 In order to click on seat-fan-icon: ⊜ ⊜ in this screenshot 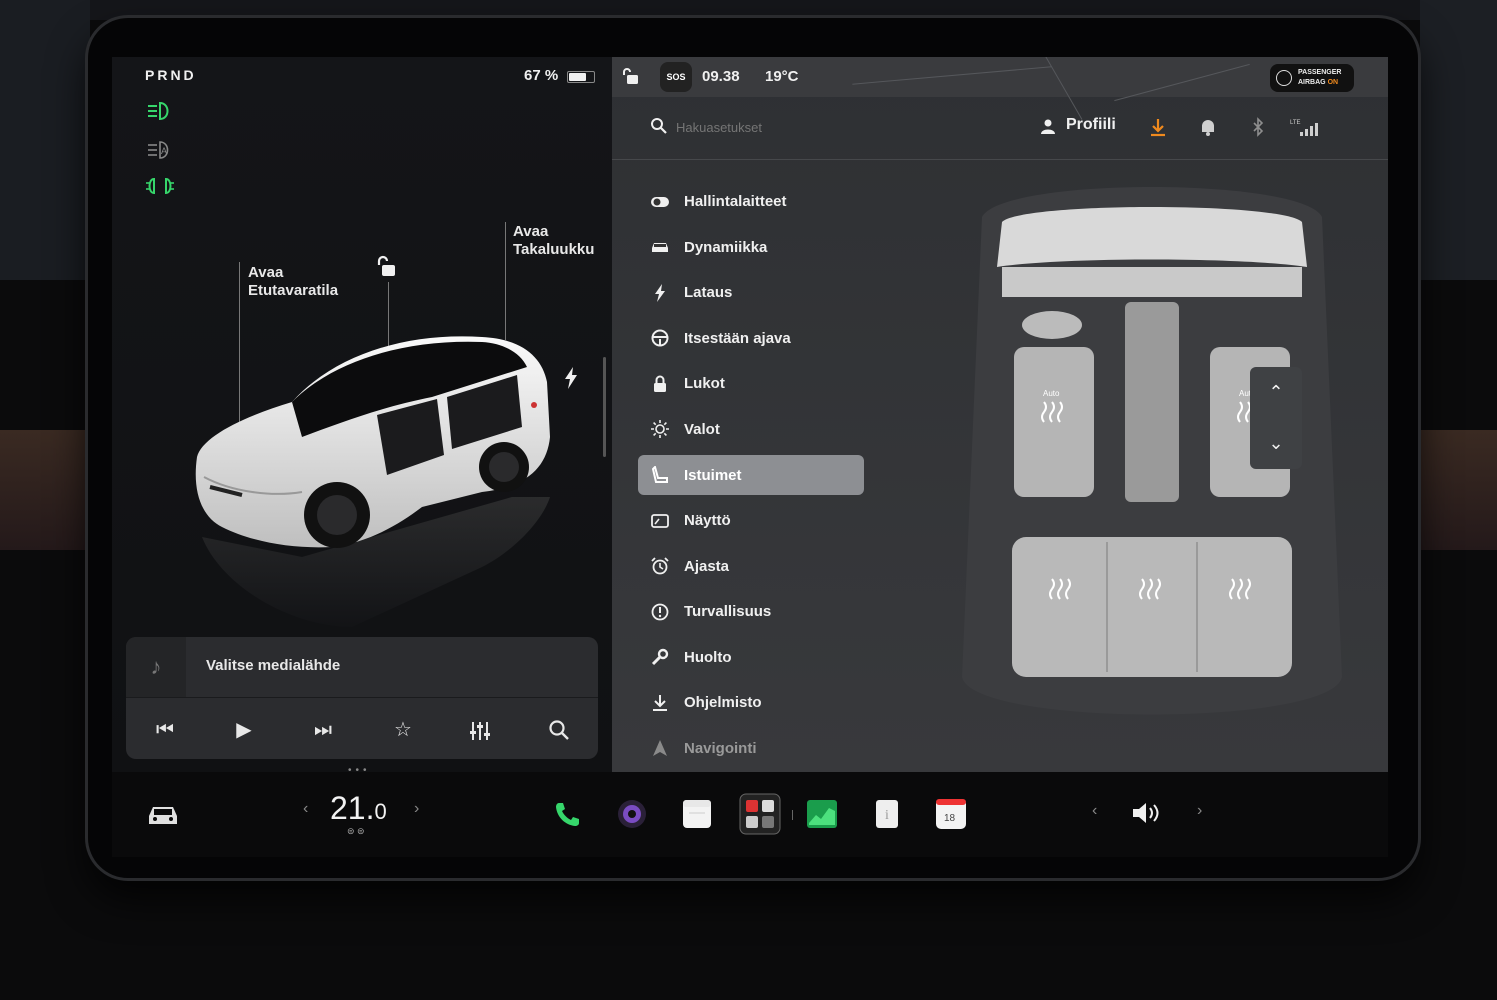, I will do `click(356, 831)`.